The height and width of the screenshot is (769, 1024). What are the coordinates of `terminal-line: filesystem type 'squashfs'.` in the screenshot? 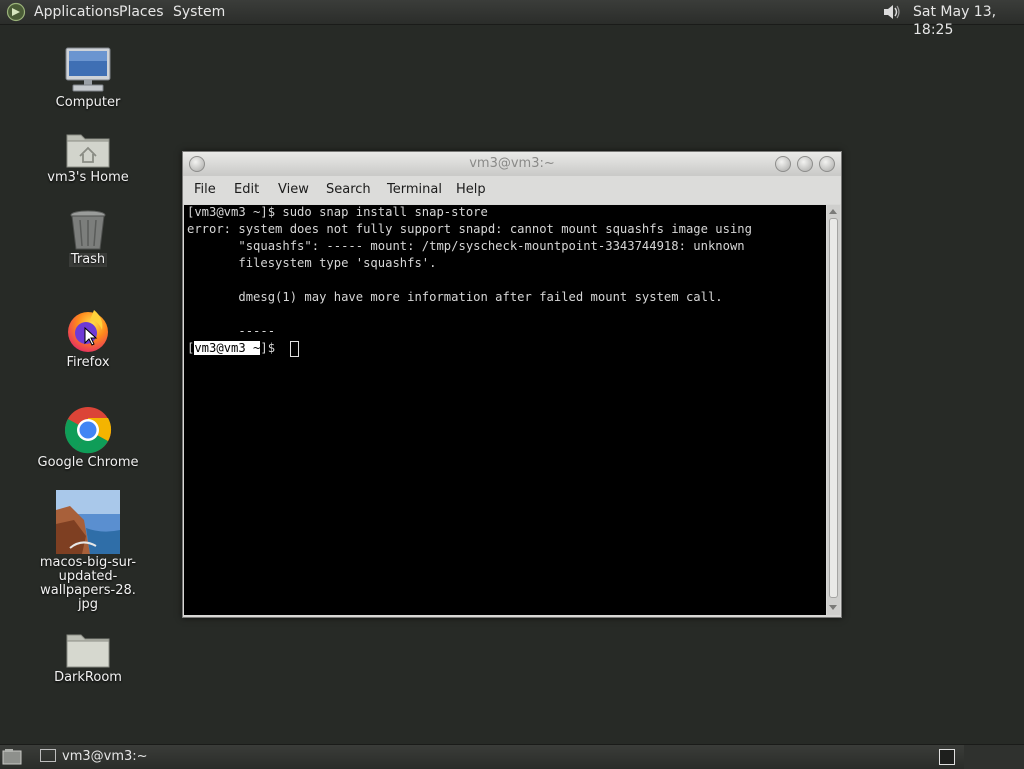 It's located at (312, 263).